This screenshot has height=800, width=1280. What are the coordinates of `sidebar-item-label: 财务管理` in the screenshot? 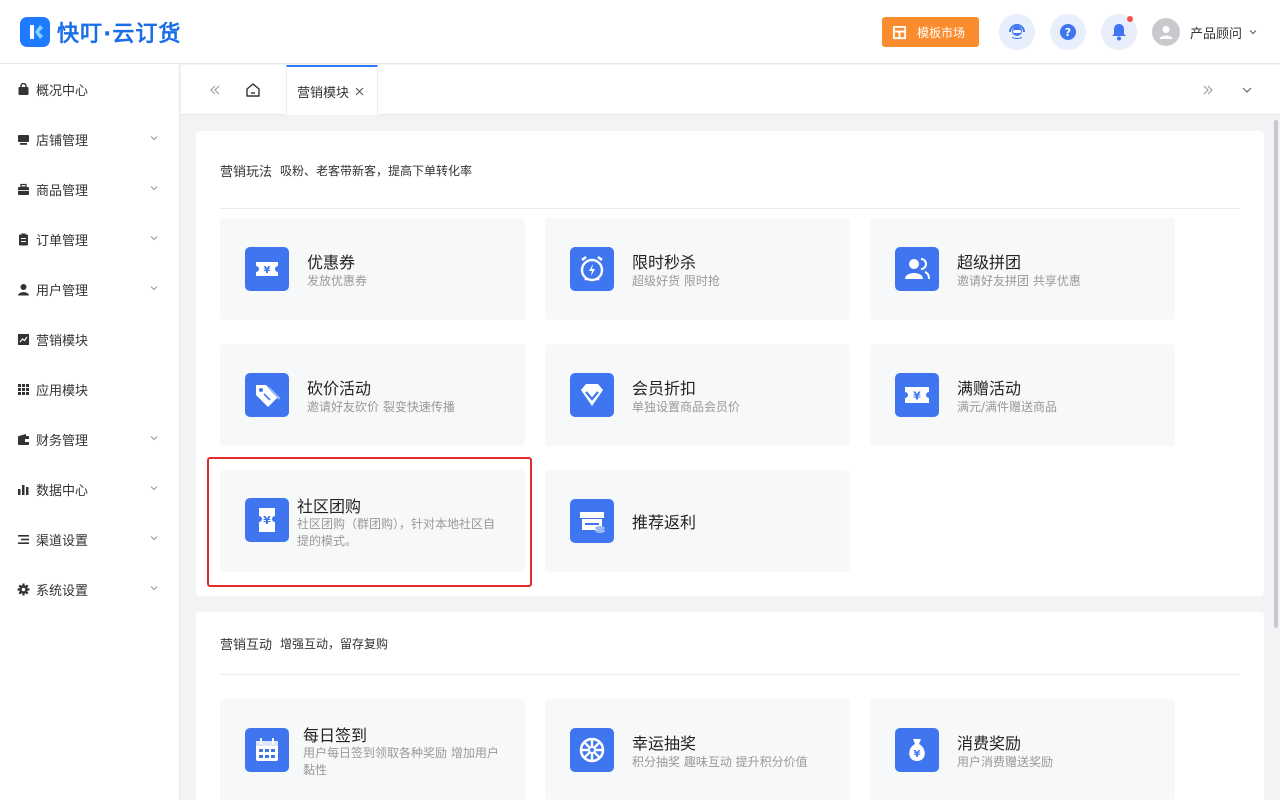 It's located at (62, 441).